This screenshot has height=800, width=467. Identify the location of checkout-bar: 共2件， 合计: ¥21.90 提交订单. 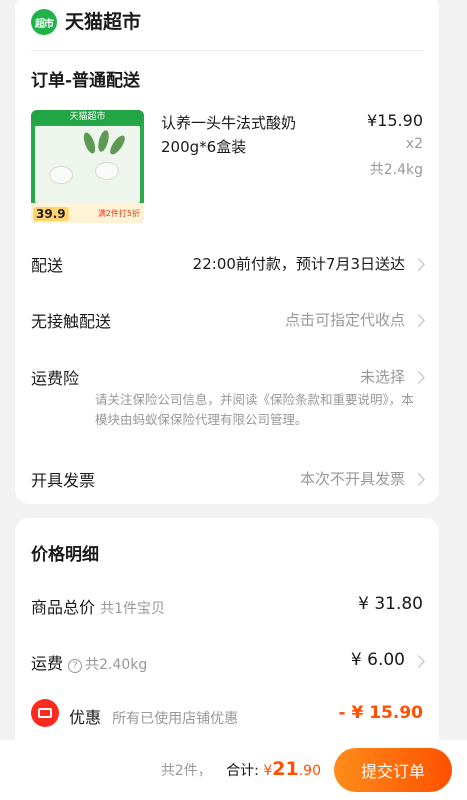
(233, 770).